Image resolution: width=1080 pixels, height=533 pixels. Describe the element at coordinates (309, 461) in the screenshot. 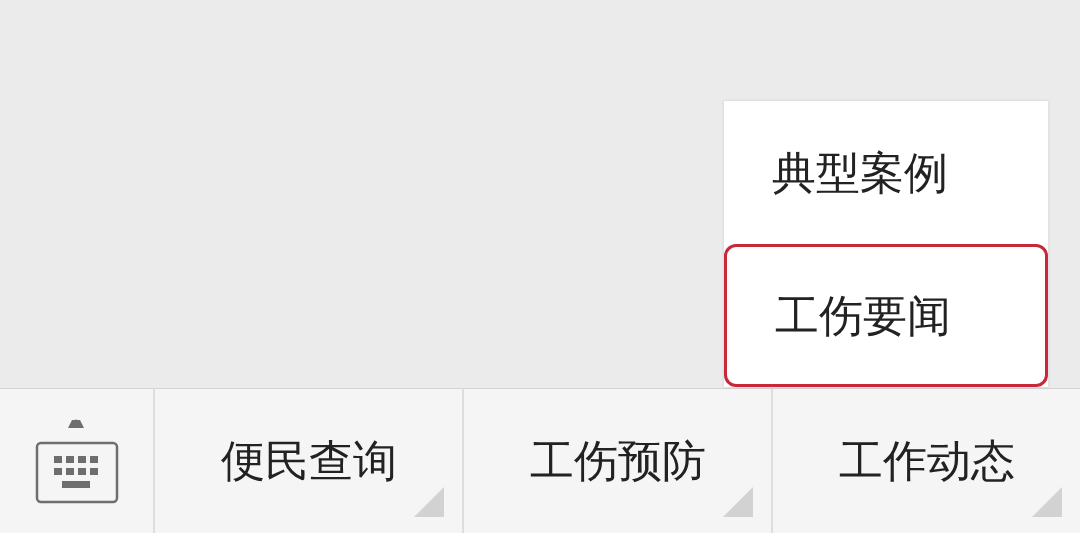

I see `menu-tab: 便民查询` at that location.